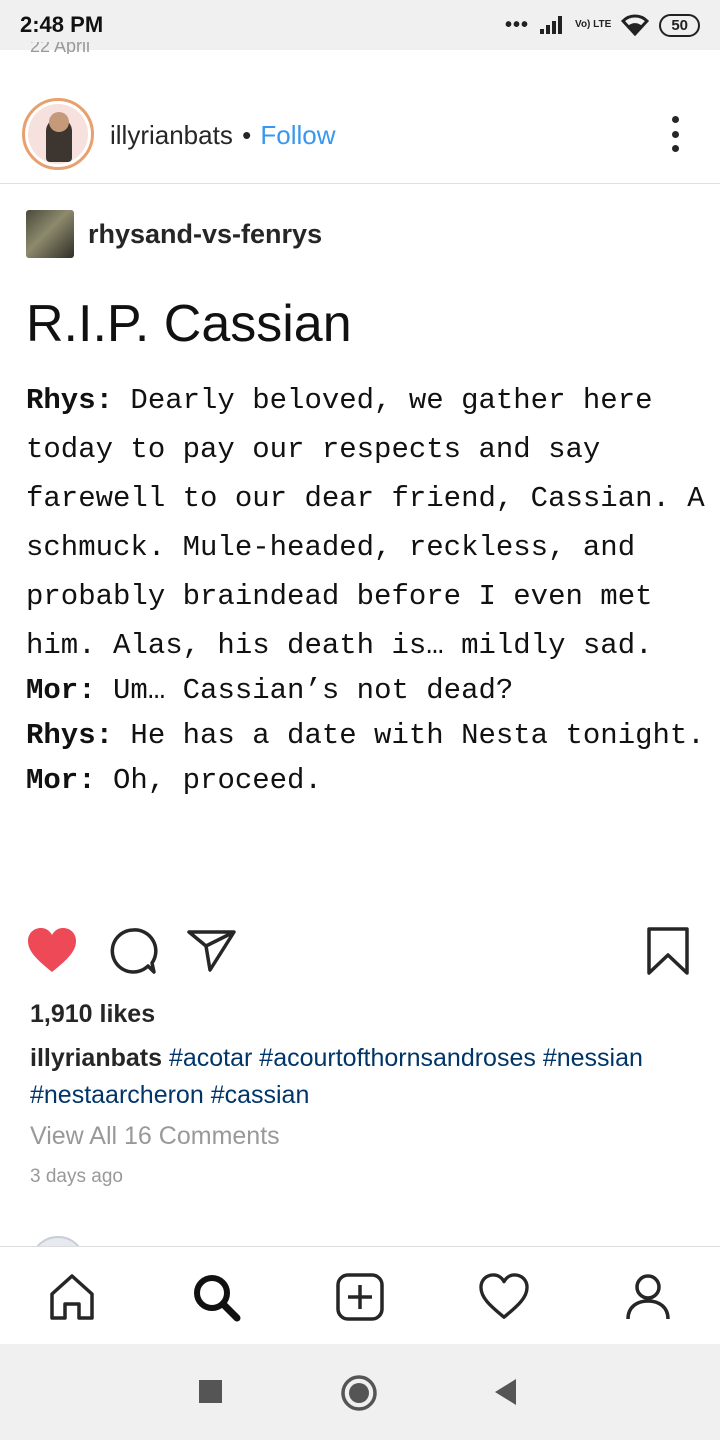  I want to click on source-name: rhysand-vs-fenrys, so click(205, 234).